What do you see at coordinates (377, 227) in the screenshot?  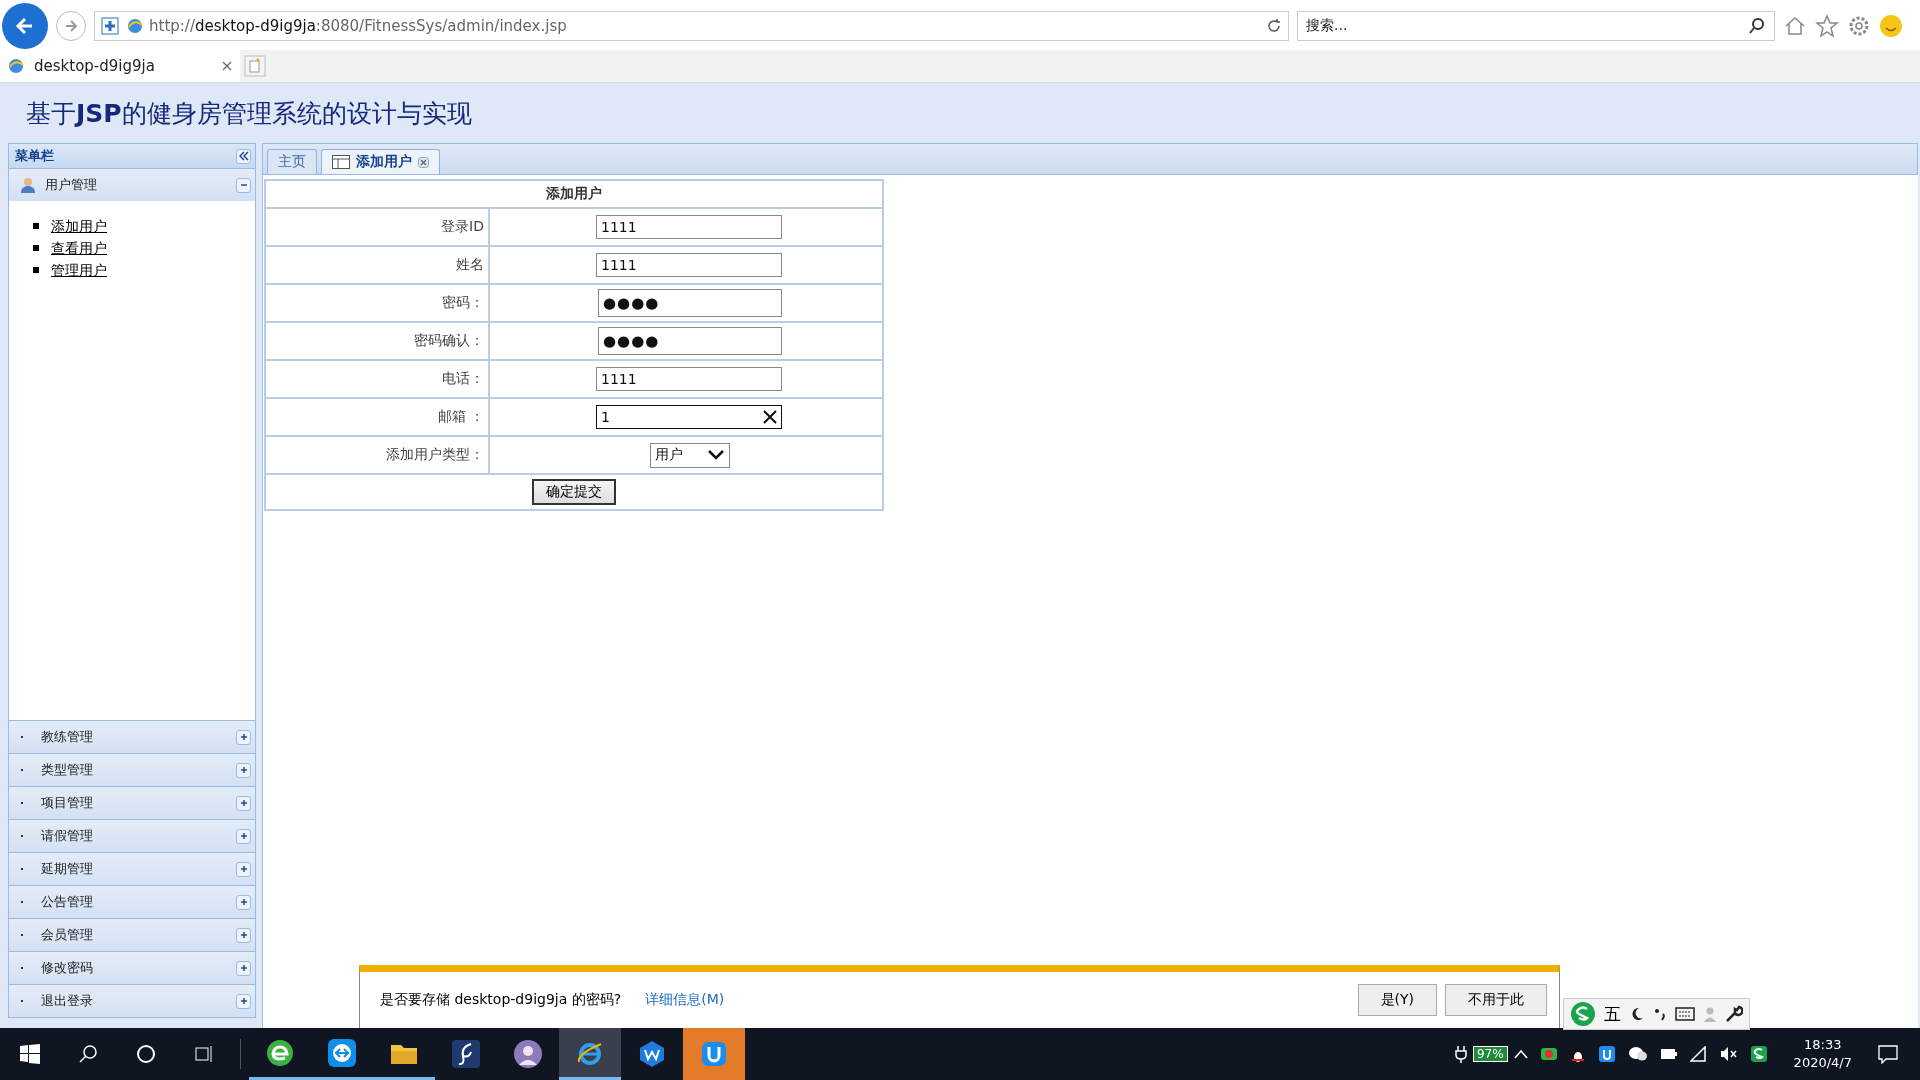 I see `field-label: 登录ID` at bounding box center [377, 227].